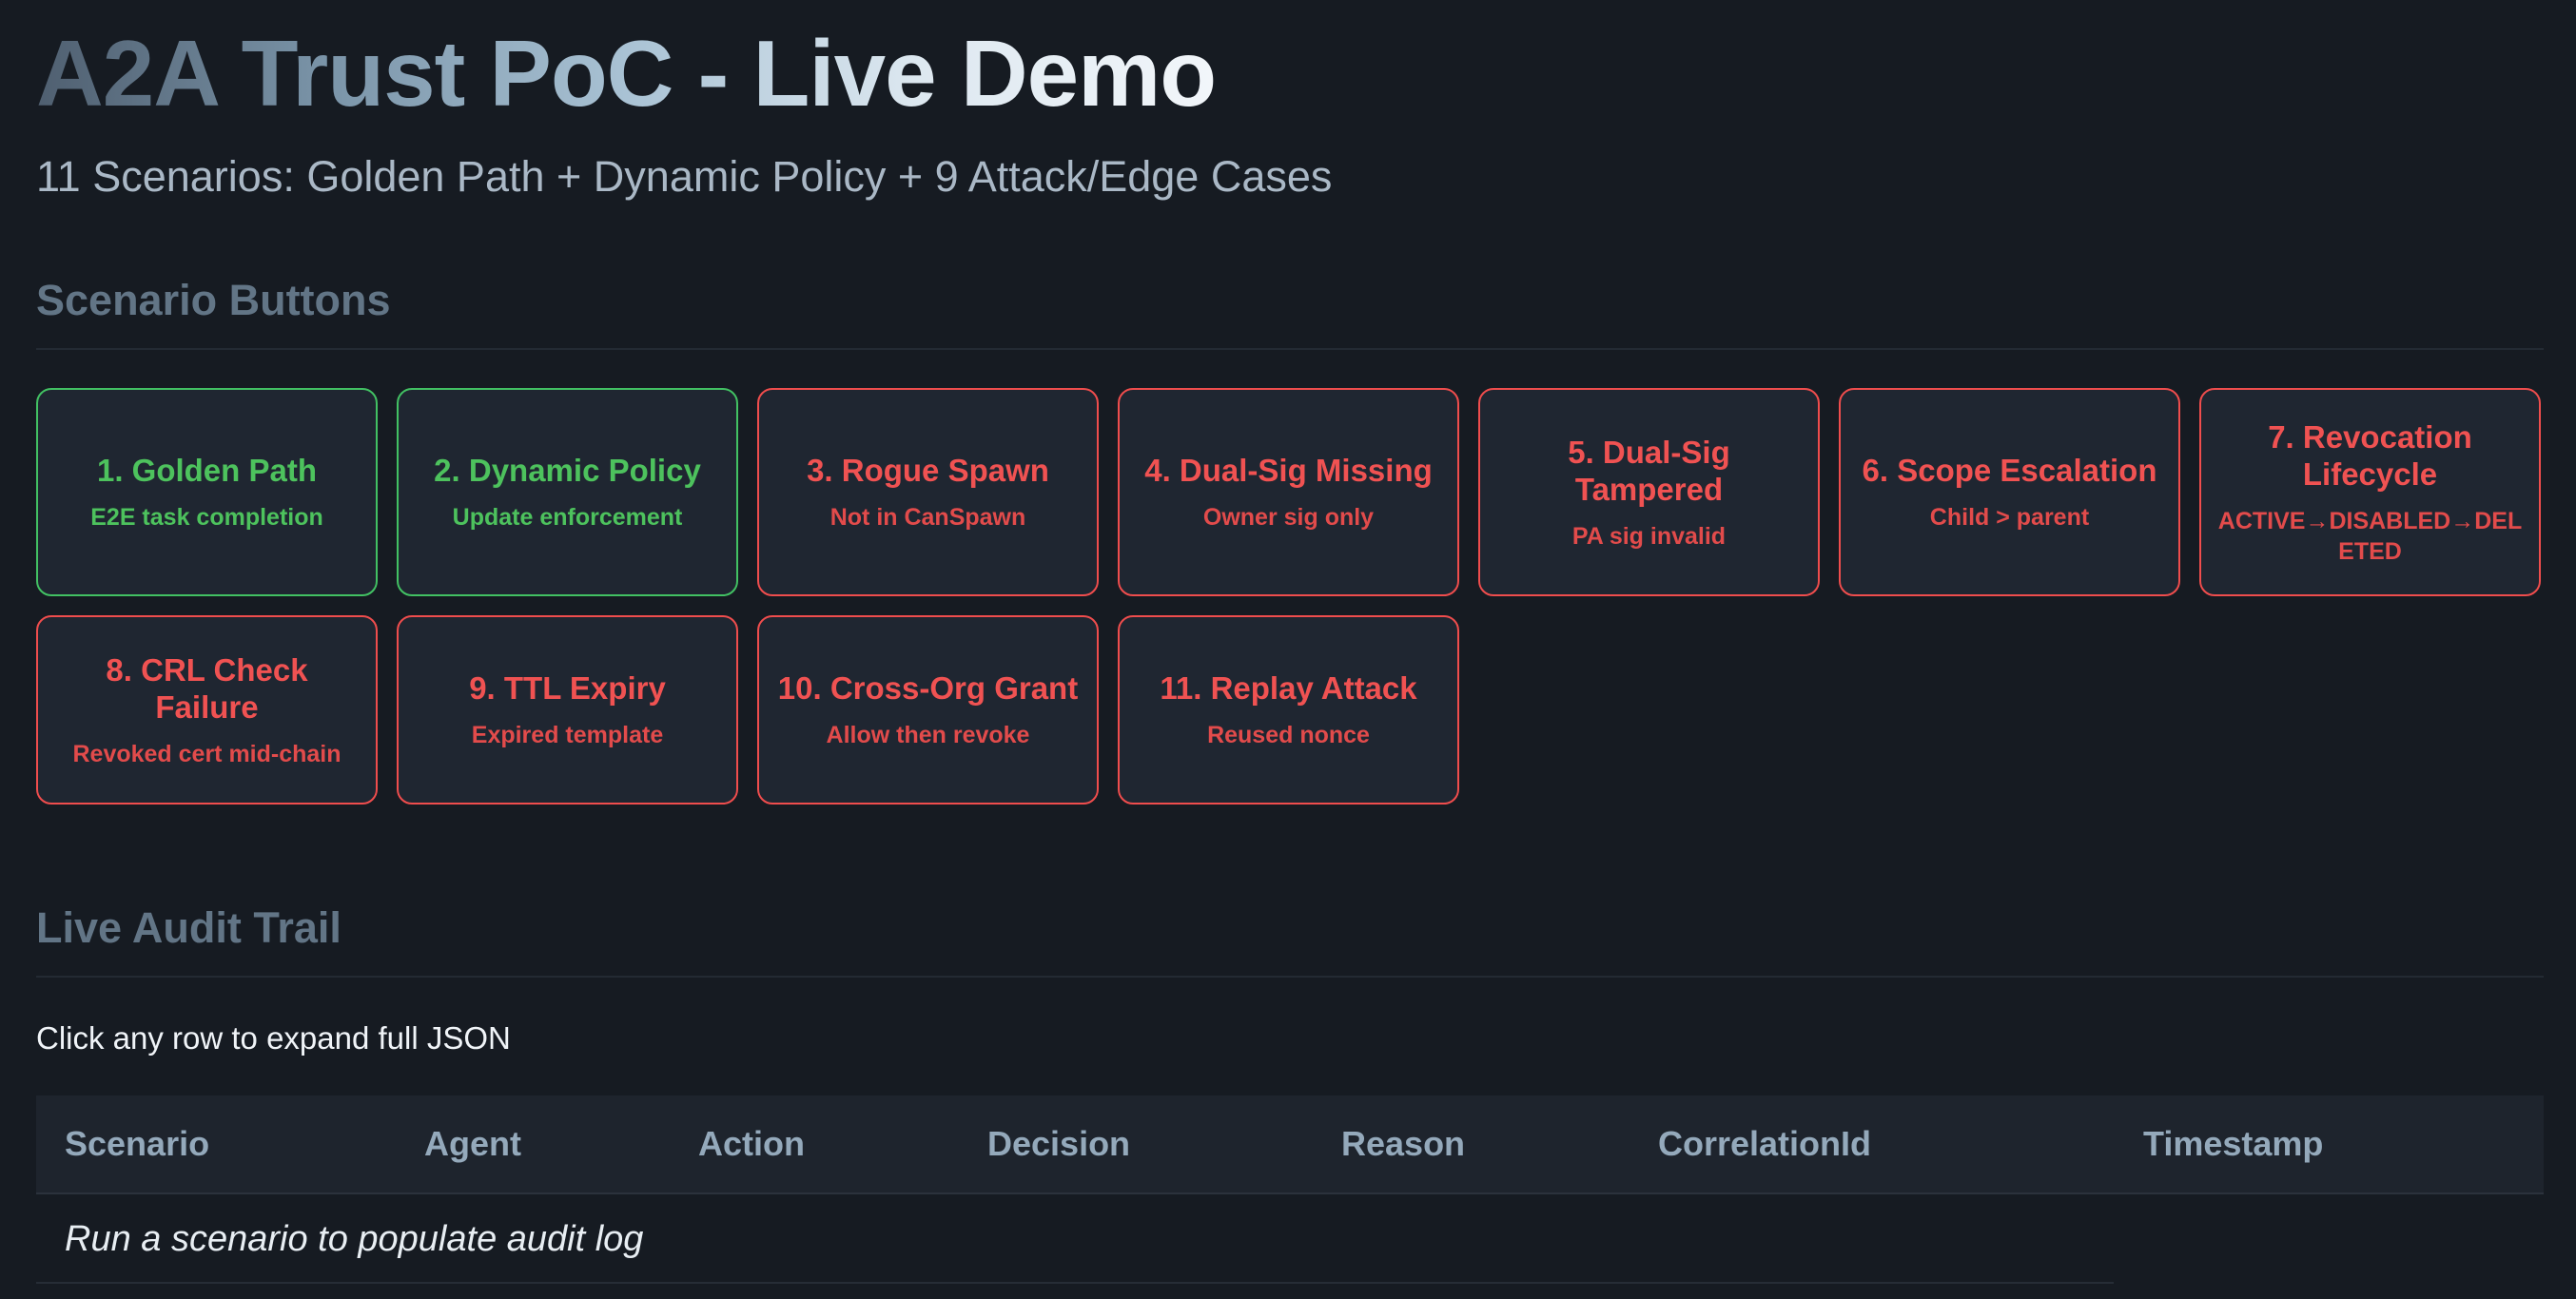  What do you see at coordinates (207, 753) in the screenshot?
I see `scenario-button-subtitle: Revoked cert mid-chain` at bounding box center [207, 753].